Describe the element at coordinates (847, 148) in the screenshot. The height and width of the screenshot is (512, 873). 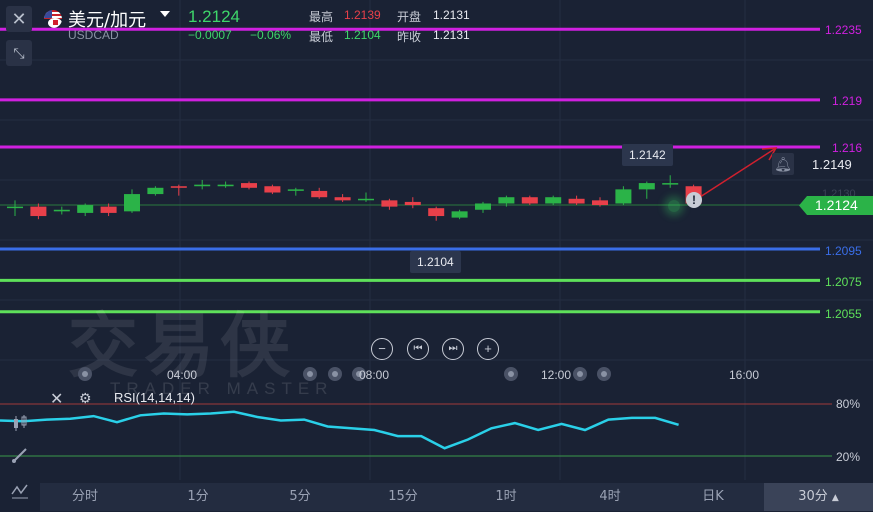
I see `level-tag: 1.216` at that location.